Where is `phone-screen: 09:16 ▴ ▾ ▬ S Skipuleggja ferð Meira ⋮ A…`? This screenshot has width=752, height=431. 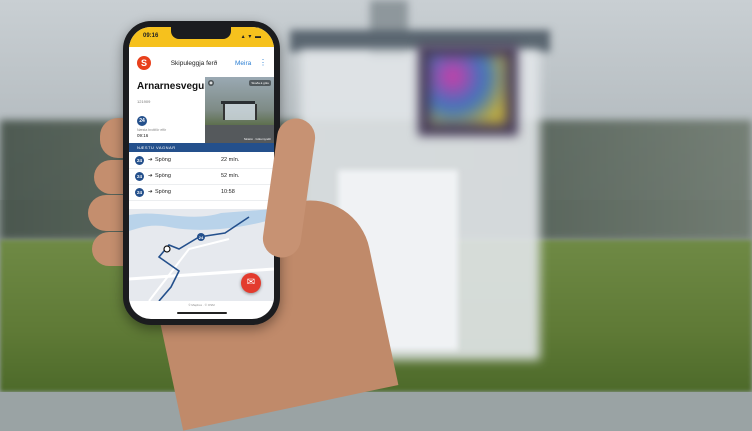 phone-screen: 09:16 ▴ ▾ ▬ S Skipuleggja ferð Meira ⋮ A… is located at coordinates (201, 173).